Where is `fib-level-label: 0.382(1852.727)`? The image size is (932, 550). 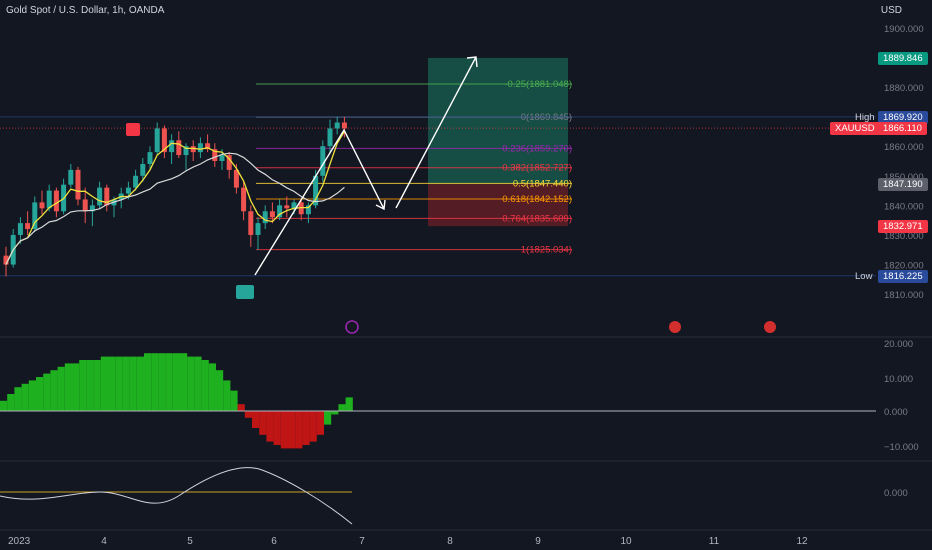 fib-level-label: 0.382(1852.727) is located at coordinates (537, 168).